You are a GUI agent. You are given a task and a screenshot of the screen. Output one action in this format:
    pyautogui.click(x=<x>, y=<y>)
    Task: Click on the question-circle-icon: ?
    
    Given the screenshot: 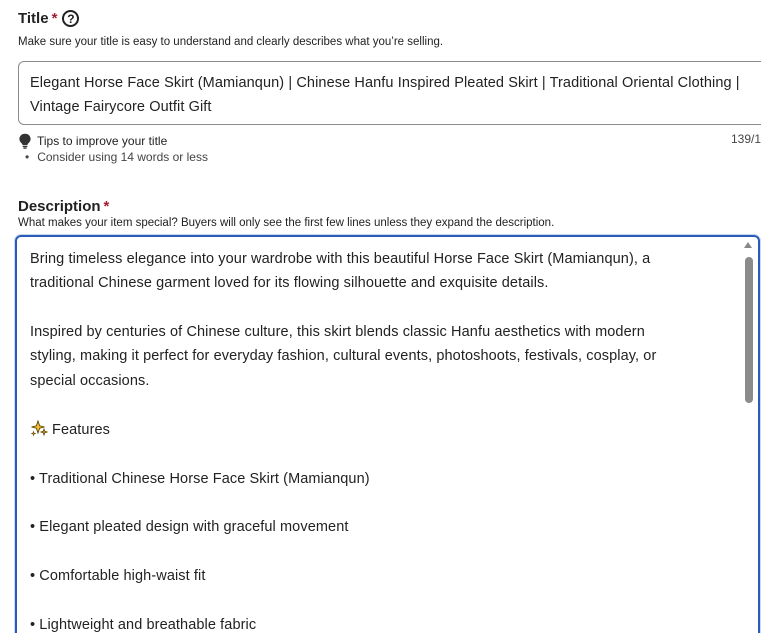 What is the action you would take?
    pyautogui.click(x=71, y=18)
    